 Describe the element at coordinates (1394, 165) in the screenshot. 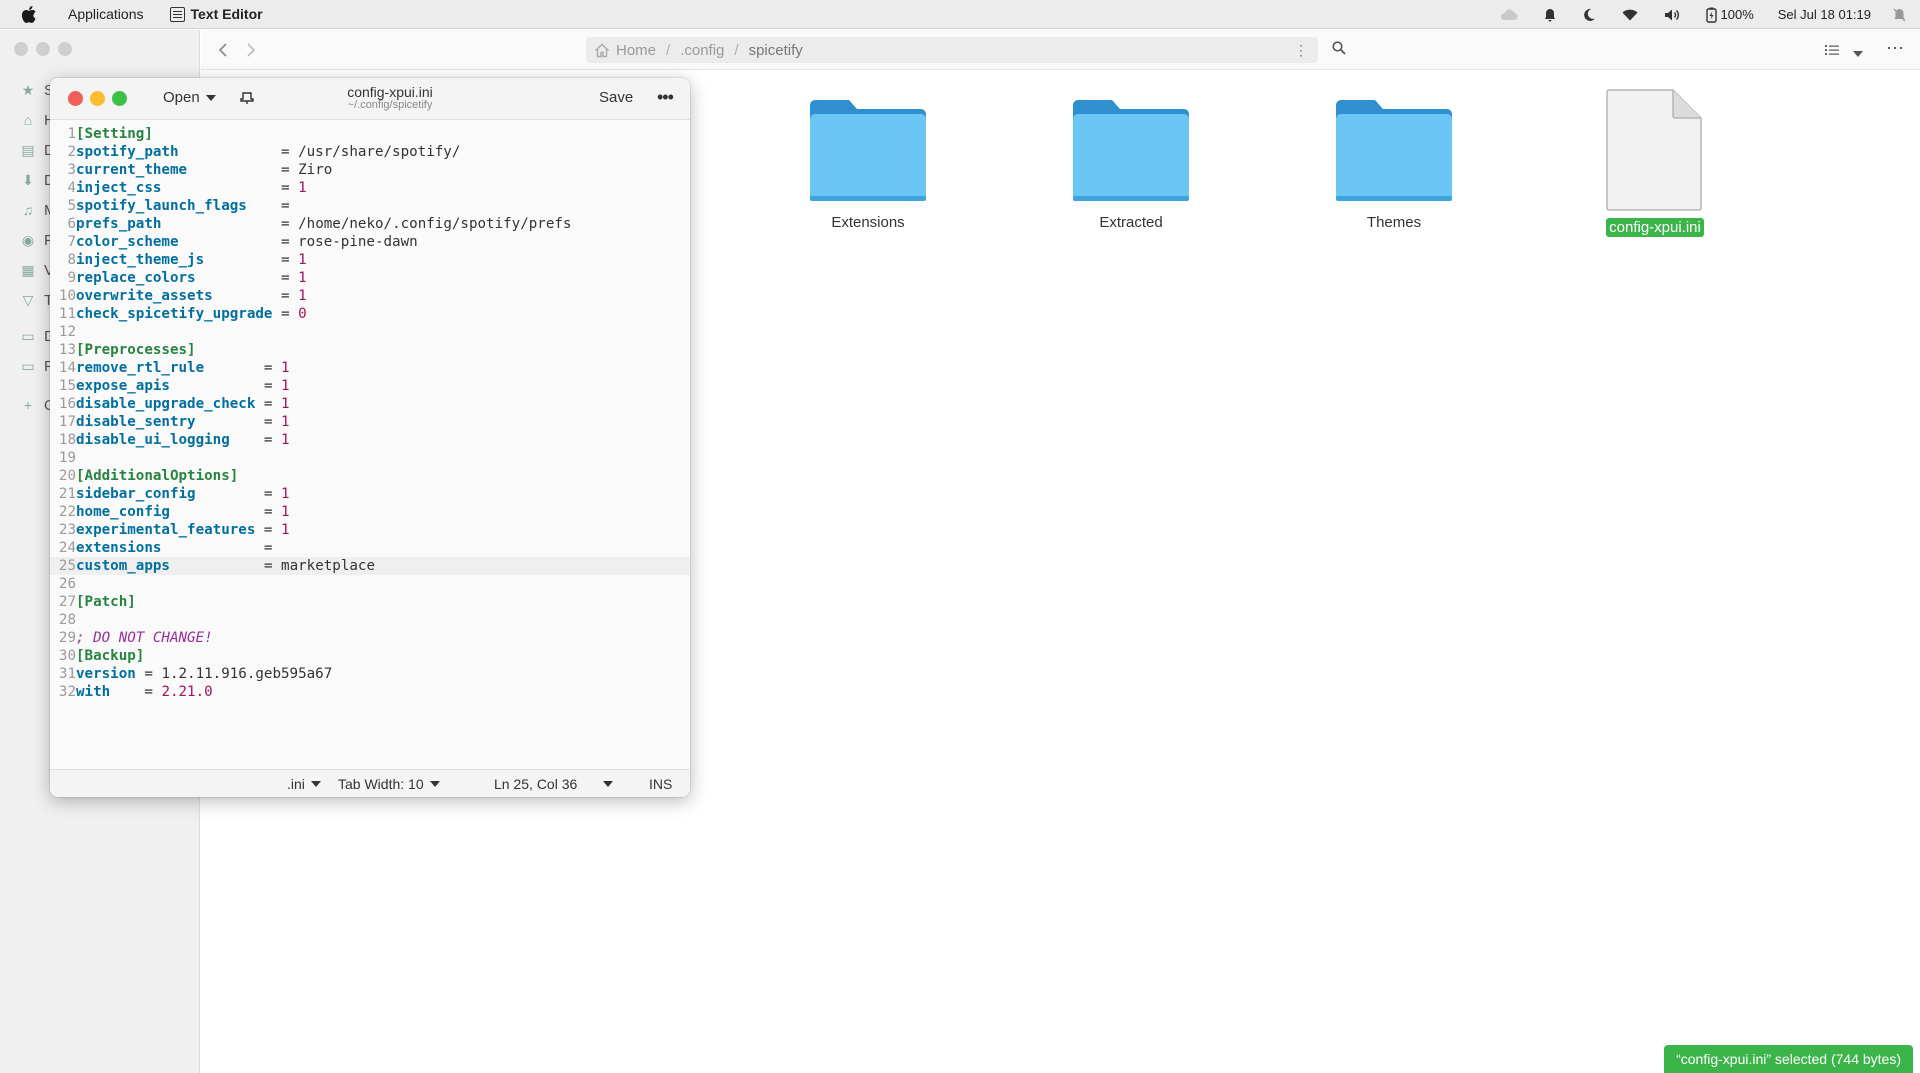

I see `folder-item-themes: Themes` at that location.